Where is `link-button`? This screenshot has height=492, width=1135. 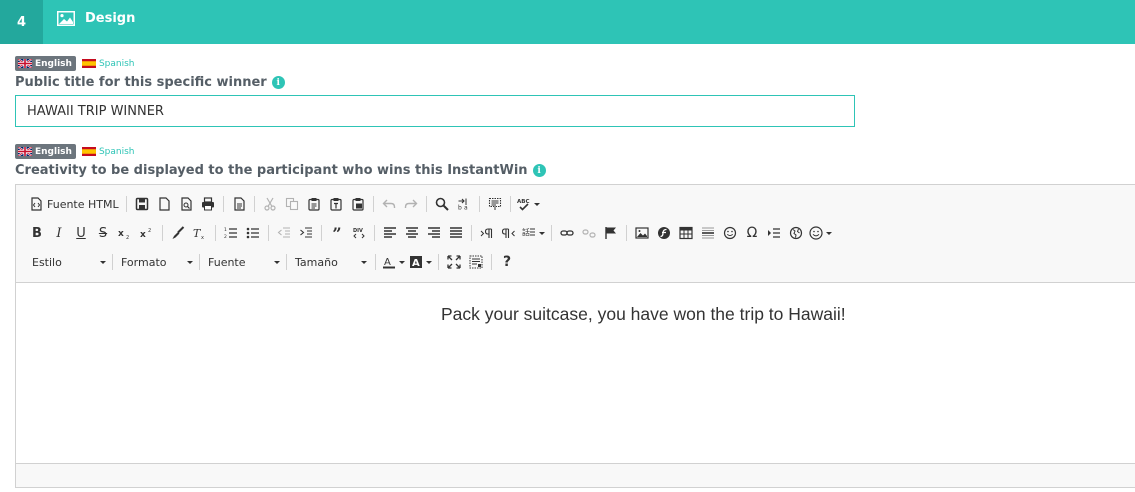
link-button is located at coordinates (567, 233).